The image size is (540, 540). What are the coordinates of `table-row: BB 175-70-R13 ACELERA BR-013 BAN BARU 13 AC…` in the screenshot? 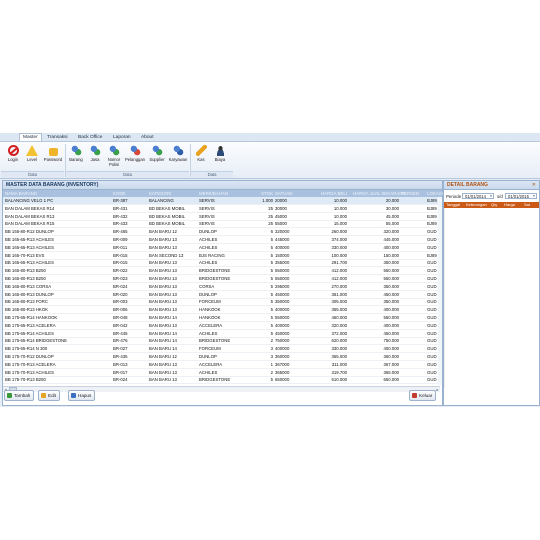 It's located at (221, 365).